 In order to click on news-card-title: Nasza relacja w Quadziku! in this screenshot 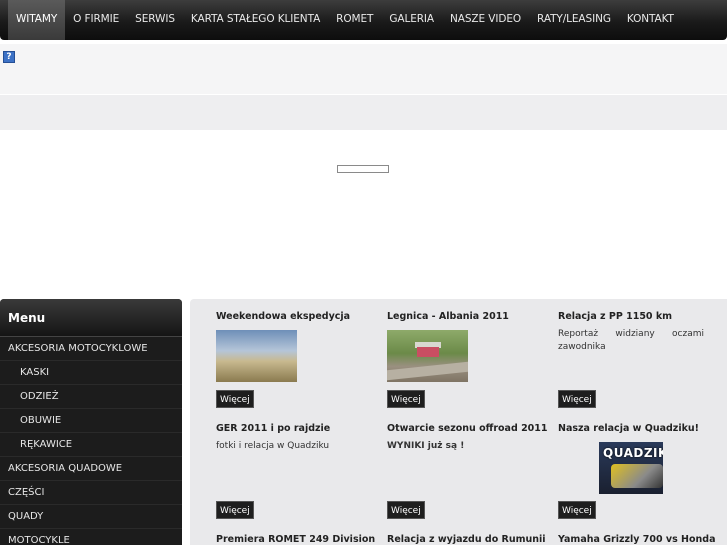, I will do `click(633, 428)`.